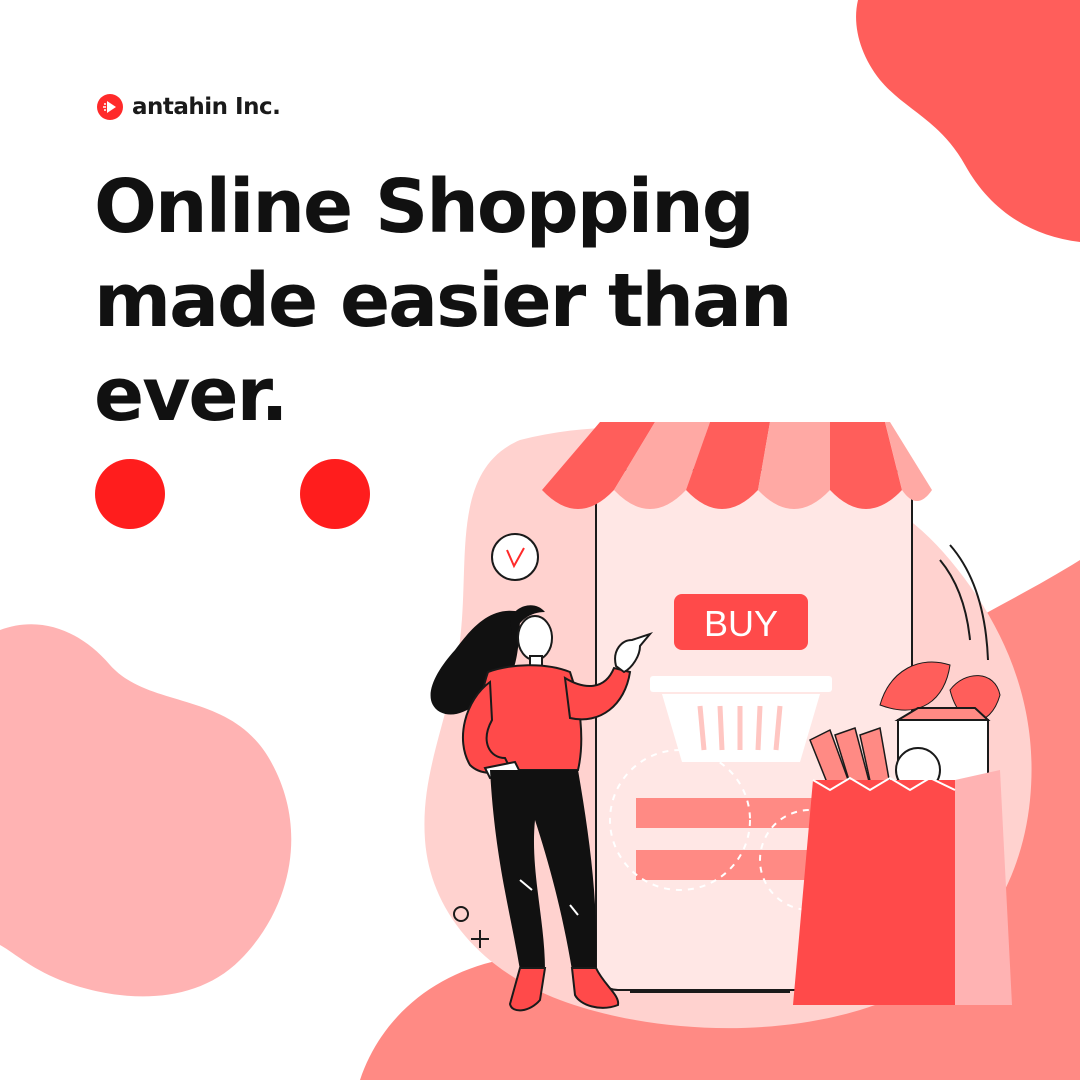 Image resolution: width=1080 pixels, height=1080 pixels. Describe the element at coordinates (964, 602) in the screenshot. I see `motion-lines` at that location.